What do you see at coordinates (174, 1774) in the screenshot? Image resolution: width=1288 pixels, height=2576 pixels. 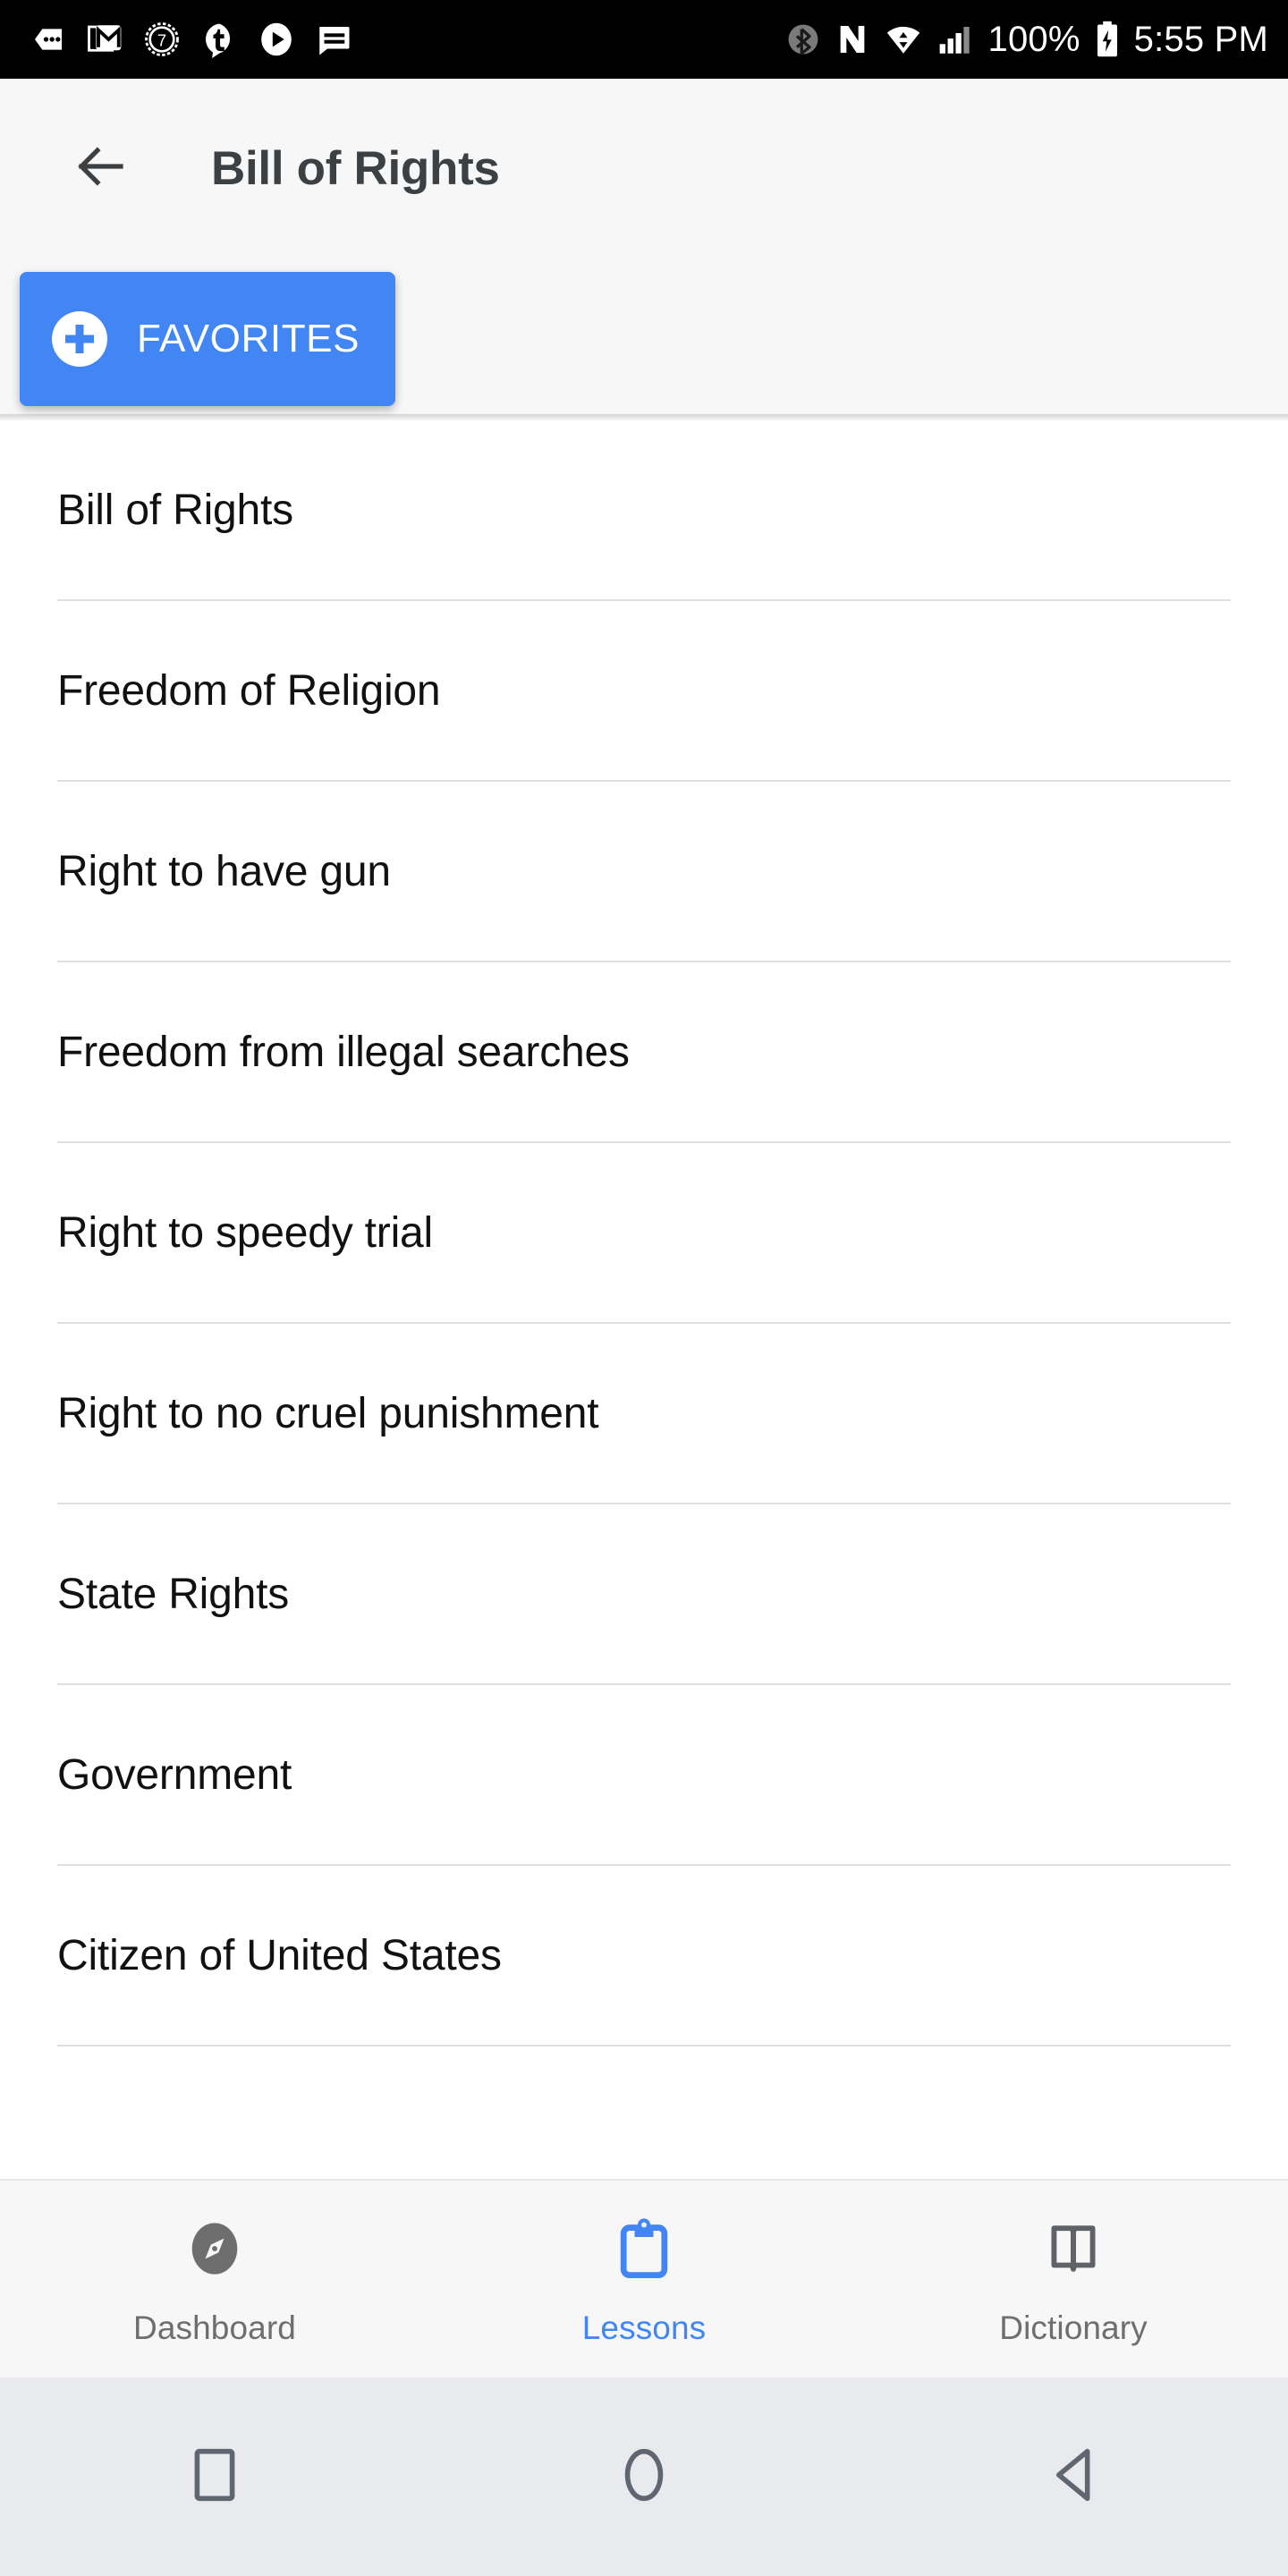 I see `list-item-label: Government` at bounding box center [174, 1774].